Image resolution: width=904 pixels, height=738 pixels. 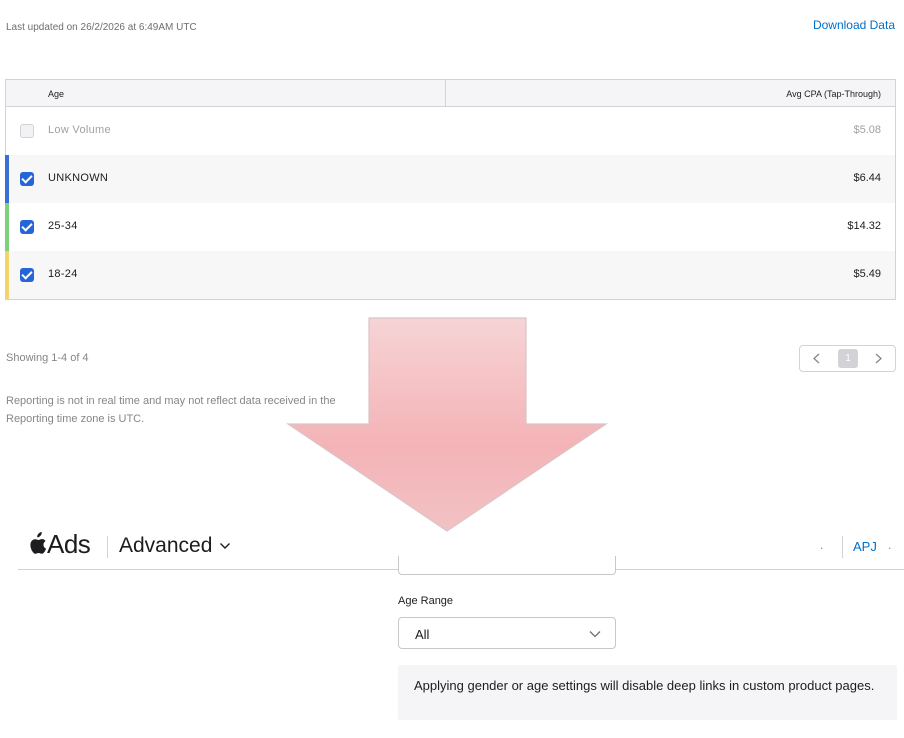 I want to click on age-range-label: Age Range, so click(x=426, y=601).